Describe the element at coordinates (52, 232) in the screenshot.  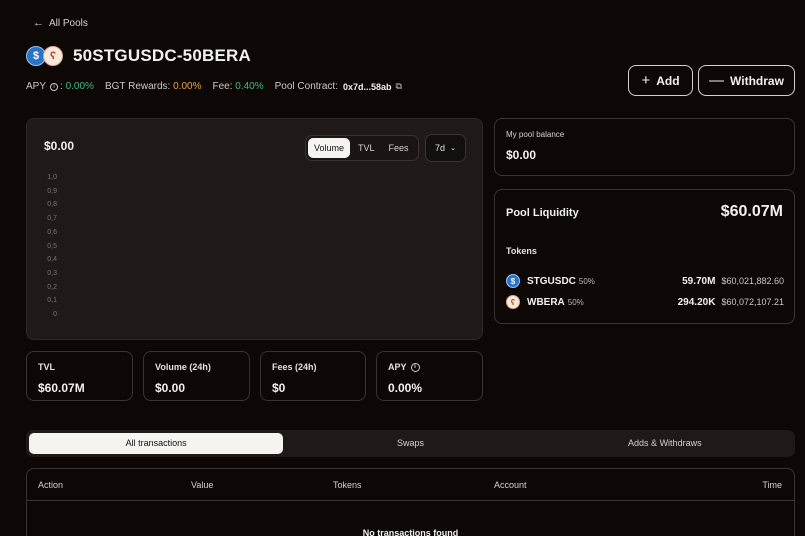
I see `y-tick-label: 0,6` at that location.